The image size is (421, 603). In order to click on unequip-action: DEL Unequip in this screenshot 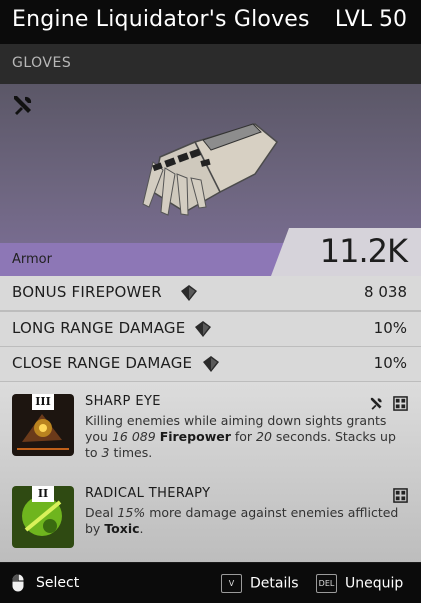, I will do `click(359, 583)`.